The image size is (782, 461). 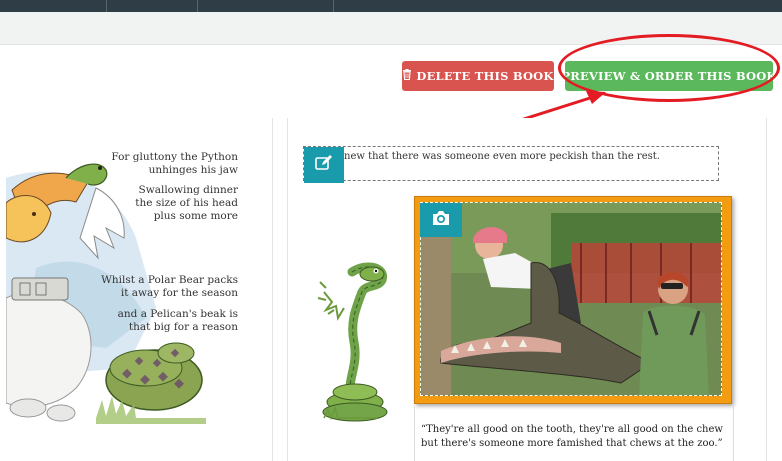 I want to click on delete-book-button: DELETE THIS BOOK, so click(x=478, y=76).